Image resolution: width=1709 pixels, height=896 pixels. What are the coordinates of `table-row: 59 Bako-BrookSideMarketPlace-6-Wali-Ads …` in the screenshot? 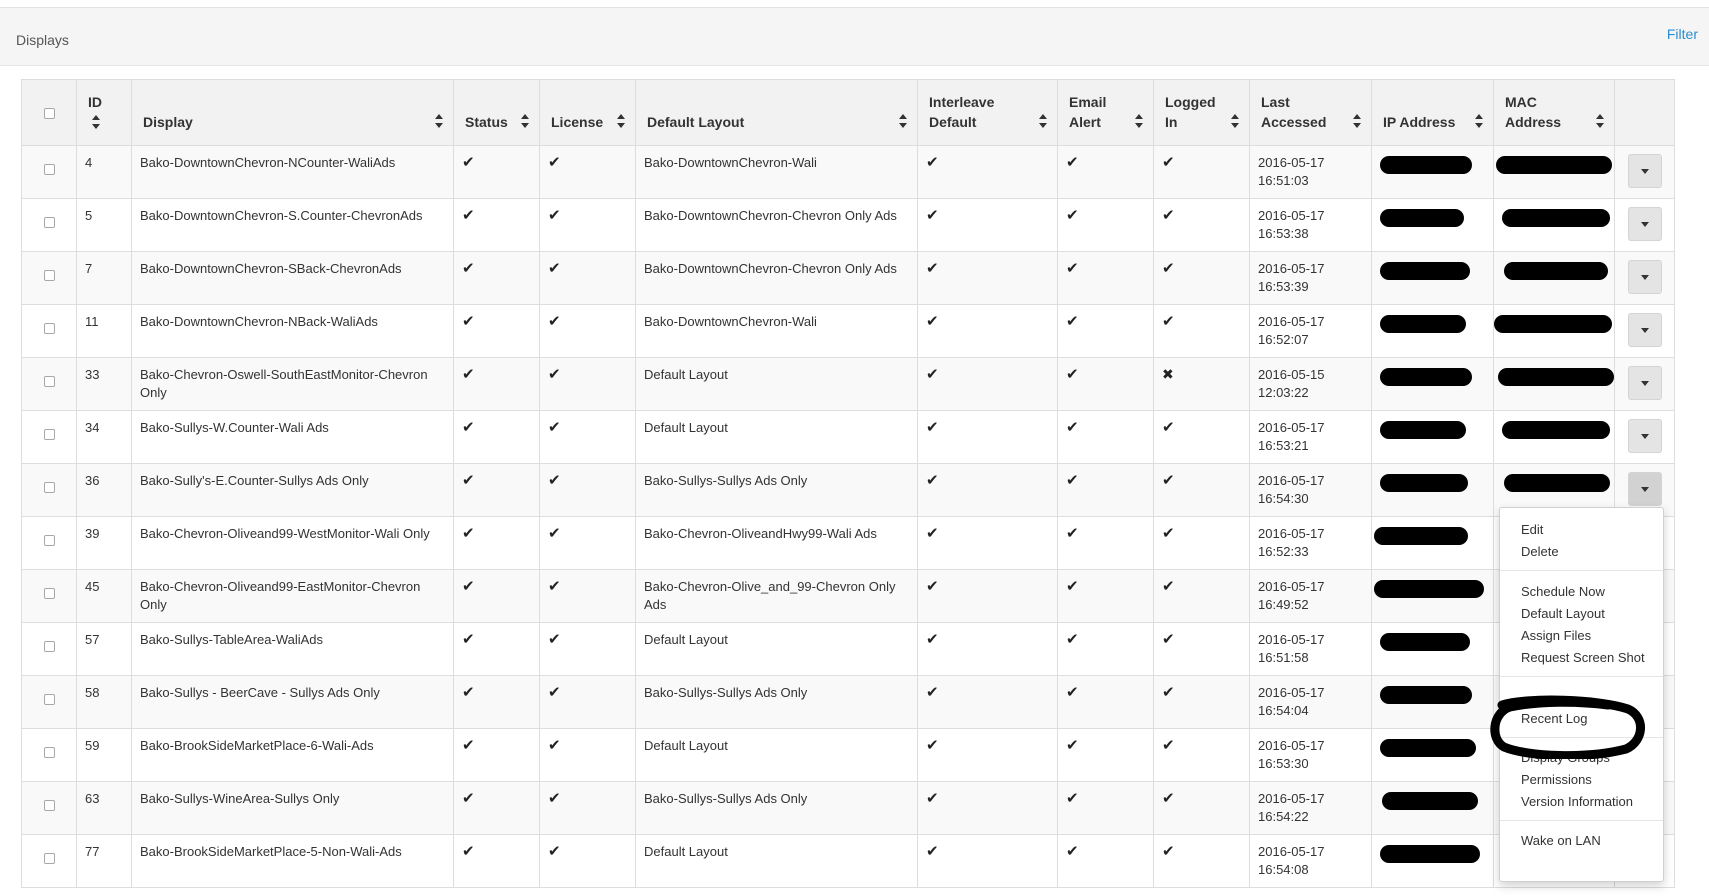 It's located at (848, 755).